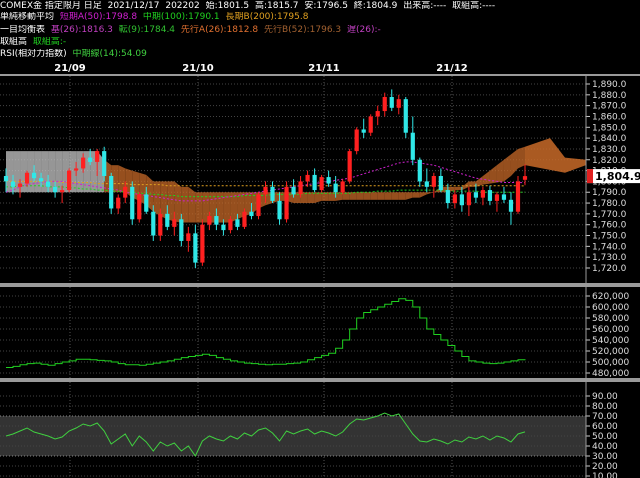  Describe the element at coordinates (609, 269) in the screenshot. I see `price-tick-label: 1,720.0` at that location.